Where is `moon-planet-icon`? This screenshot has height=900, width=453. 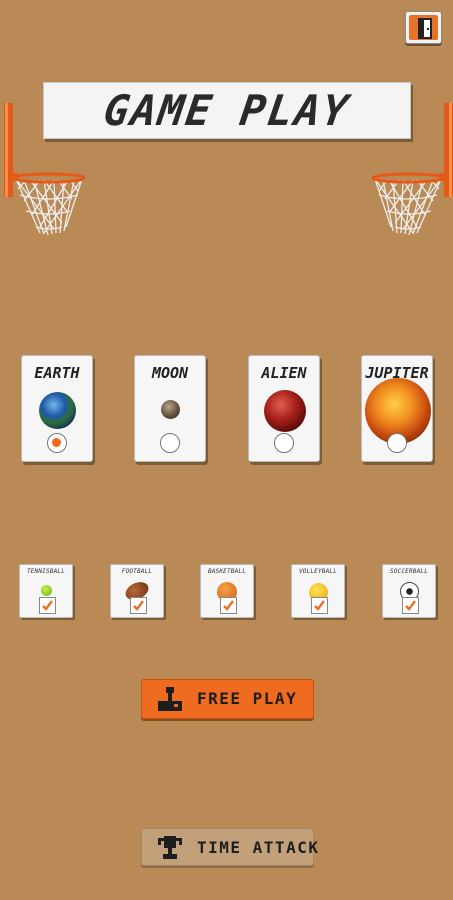
moon-planet-icon is located at coordinates (170, 409).